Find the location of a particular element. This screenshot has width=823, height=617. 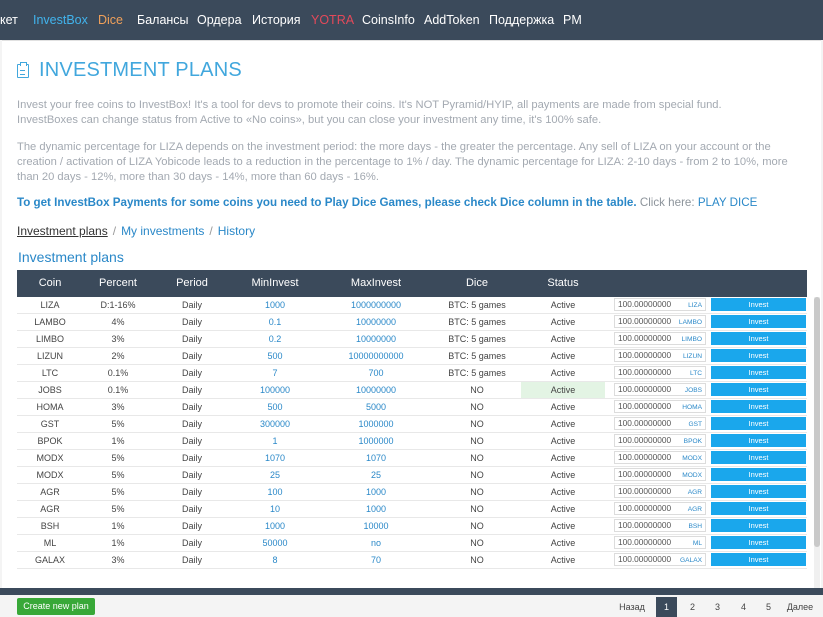

amount-input: 100.00000000 BPOK is located at coordinates (660, 440).